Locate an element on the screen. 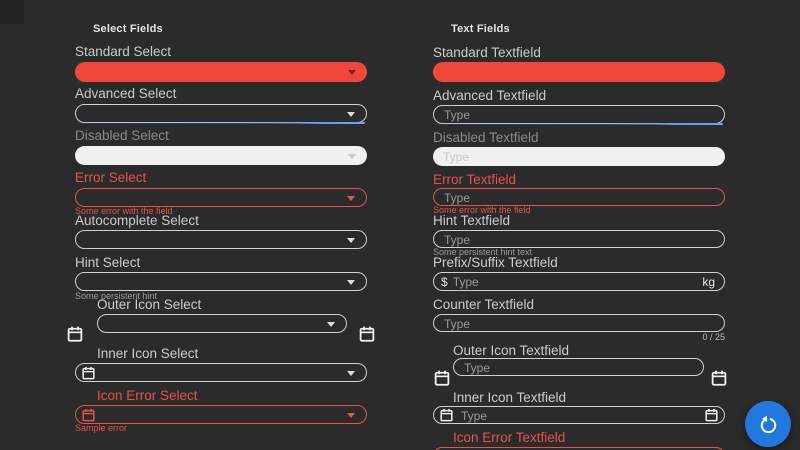  hint-select-label: Hint Select is located at coordinates (108, 262).